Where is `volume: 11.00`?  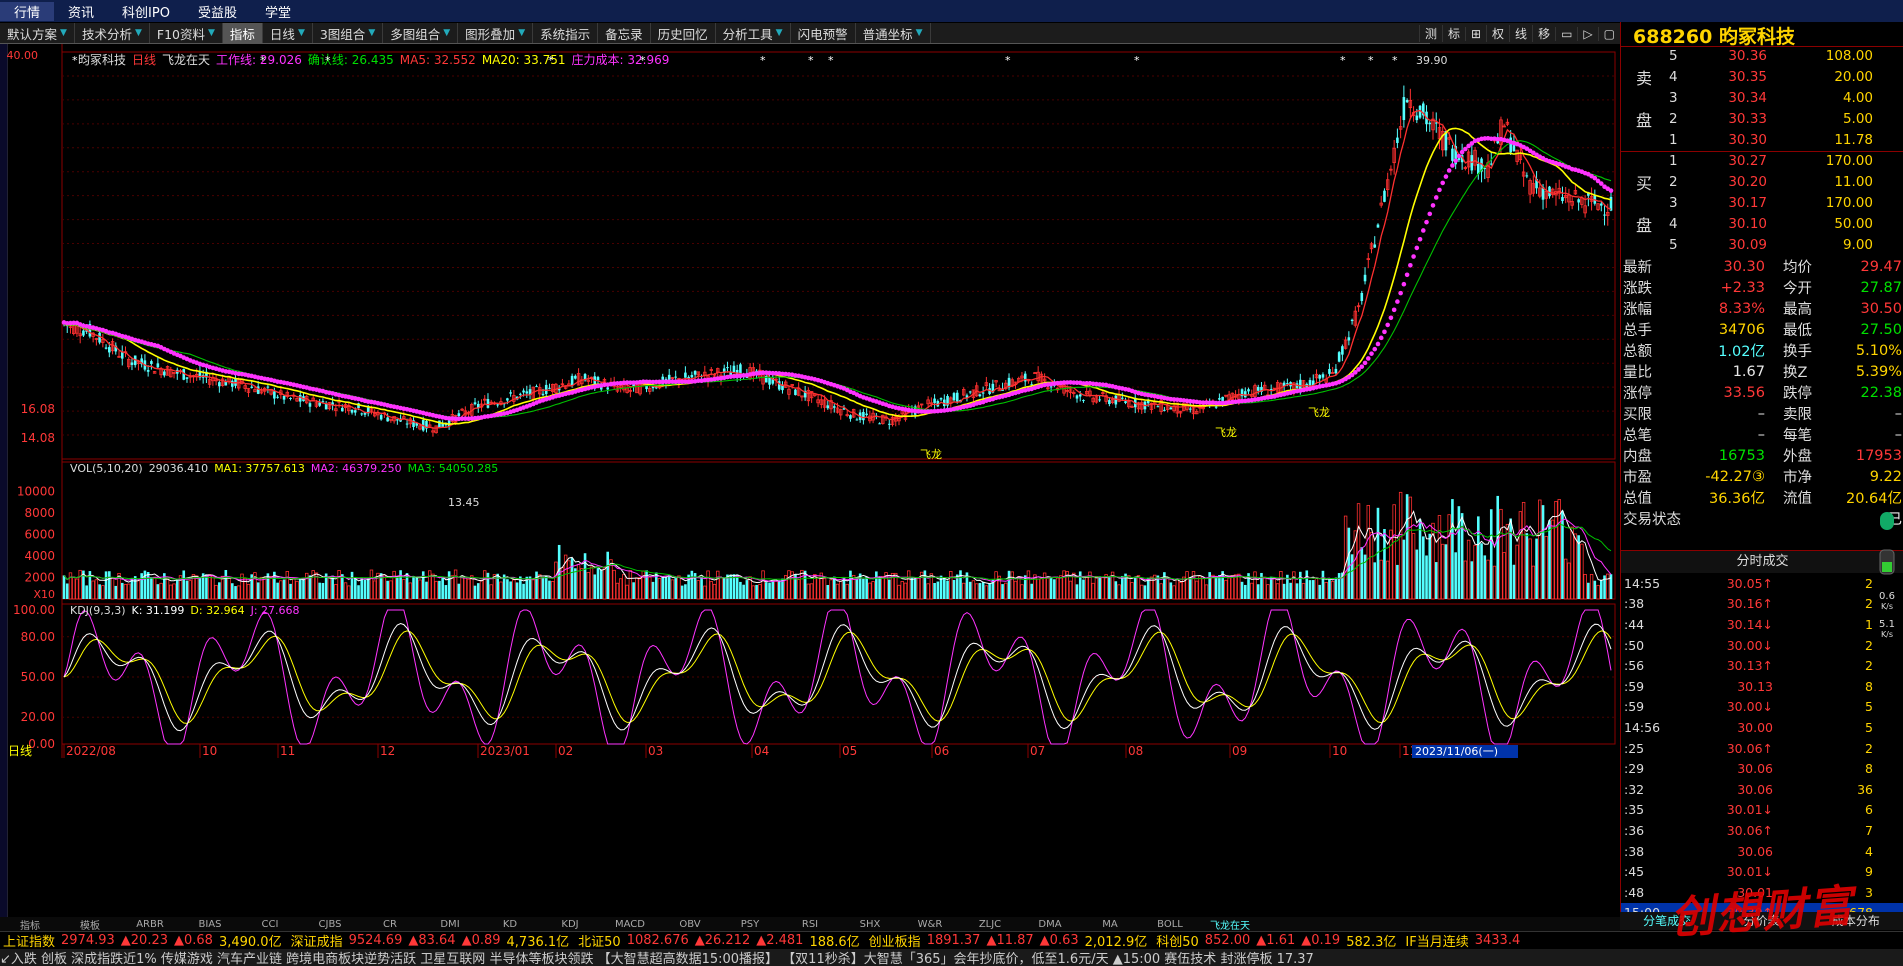 volume: 11.00 is located at coordinates (1853, 182).